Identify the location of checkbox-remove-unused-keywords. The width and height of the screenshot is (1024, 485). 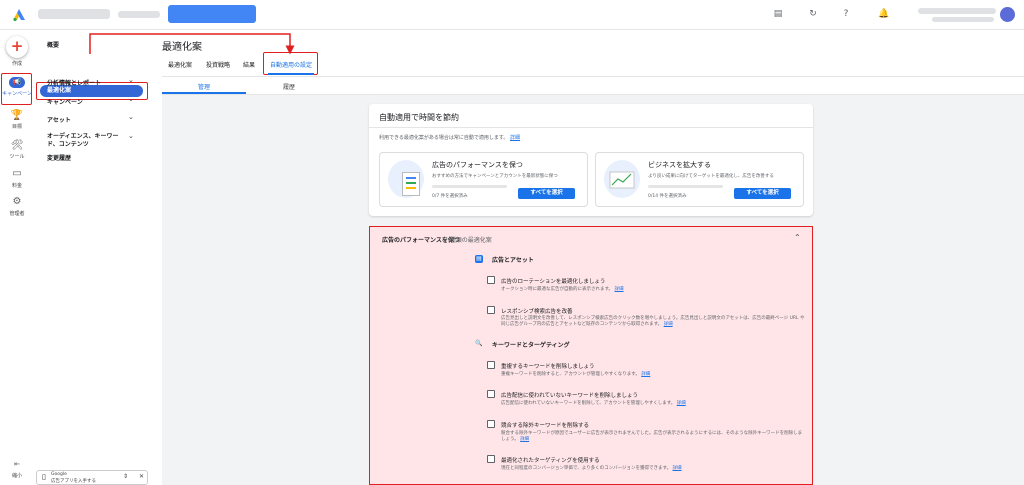
(491, 394).